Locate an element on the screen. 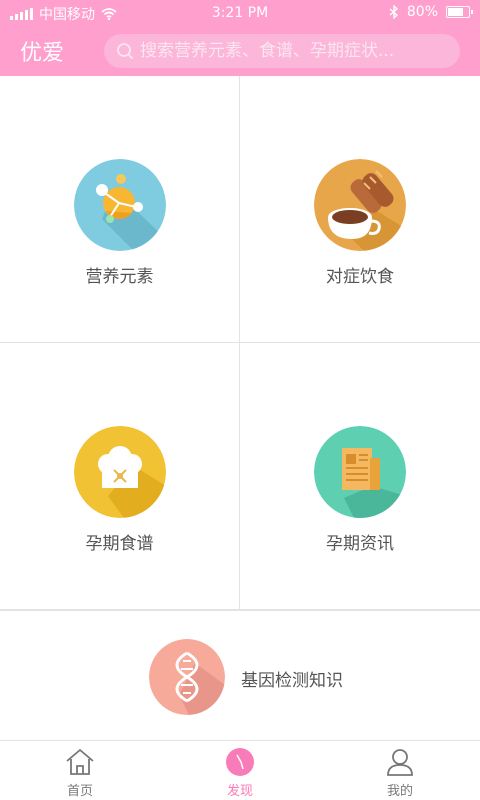 This screenshot has width=480, height=800. tab-home: 首页 is located at coordinates (80, 771).